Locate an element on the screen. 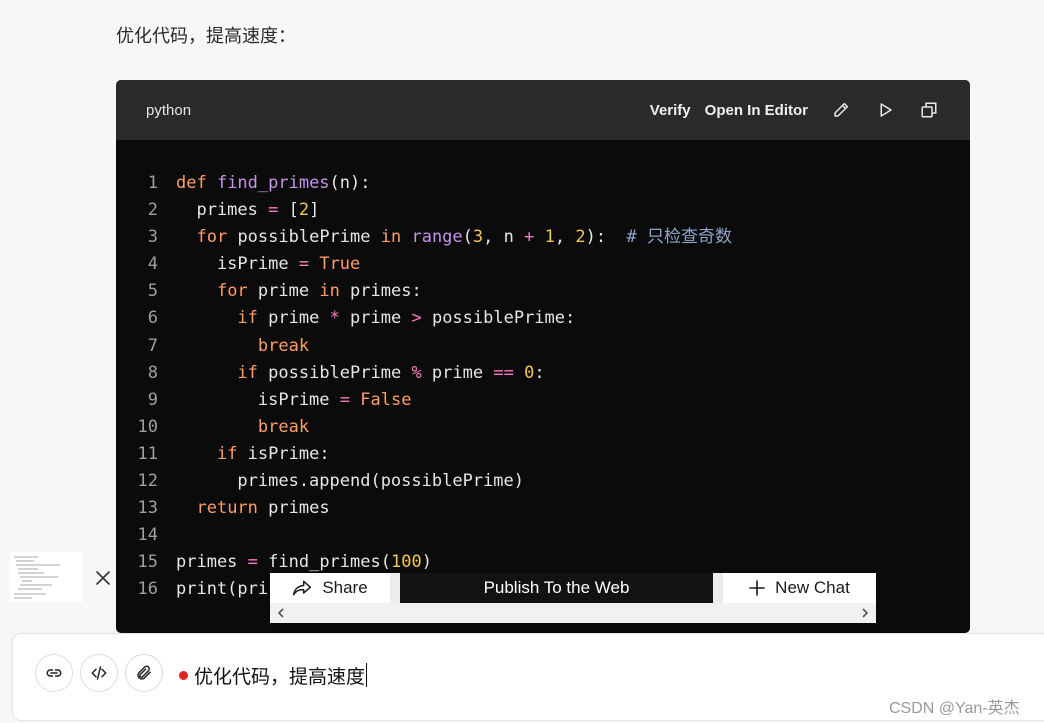  code-text: if possiblePrime % prime == 0: is located at coordinates (360, 373).